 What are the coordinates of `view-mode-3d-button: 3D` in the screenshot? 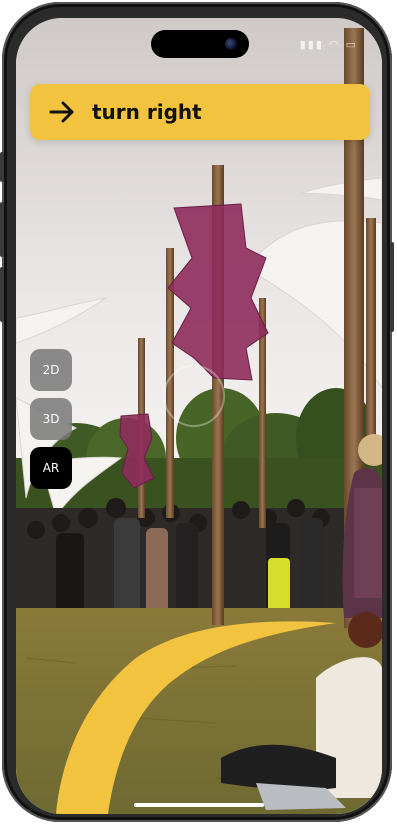 It's located at (51, 419).